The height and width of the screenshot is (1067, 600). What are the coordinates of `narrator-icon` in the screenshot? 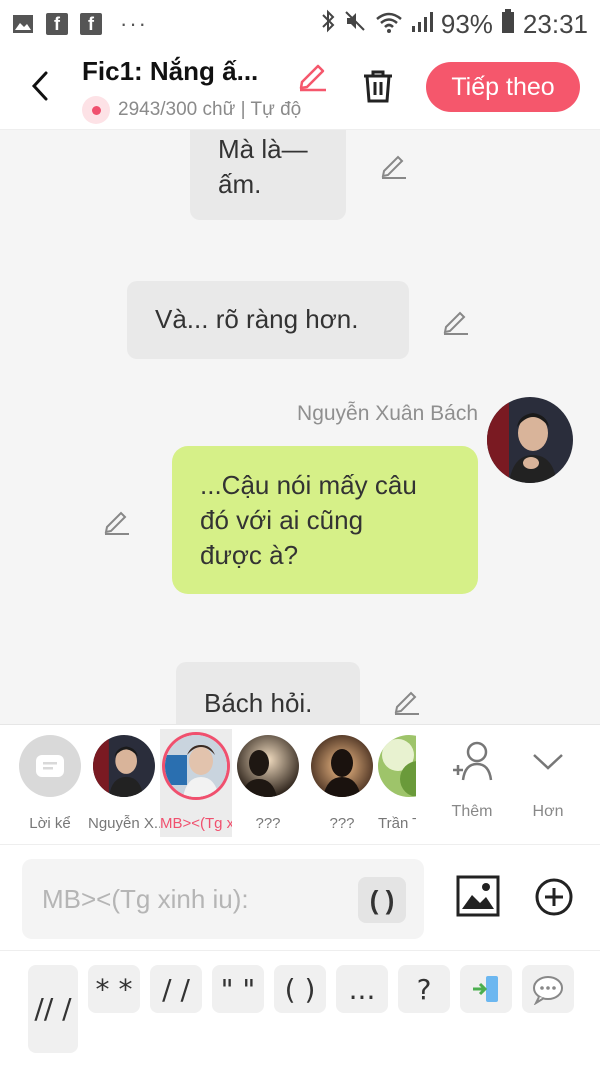 It's located at (50, 766).